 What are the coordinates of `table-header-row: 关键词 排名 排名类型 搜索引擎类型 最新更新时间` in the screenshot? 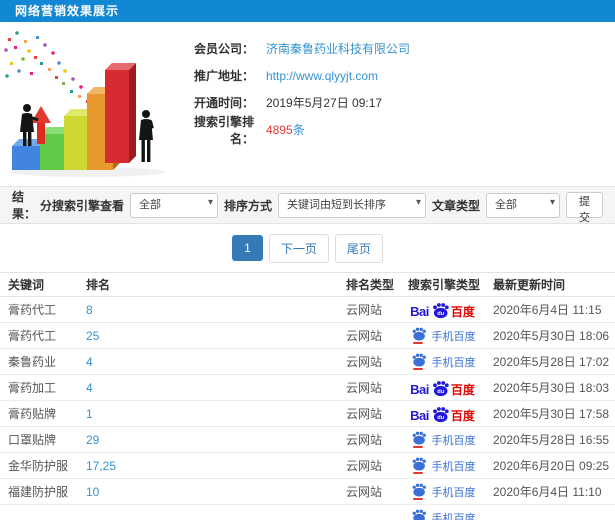 It's located at (307, 284).